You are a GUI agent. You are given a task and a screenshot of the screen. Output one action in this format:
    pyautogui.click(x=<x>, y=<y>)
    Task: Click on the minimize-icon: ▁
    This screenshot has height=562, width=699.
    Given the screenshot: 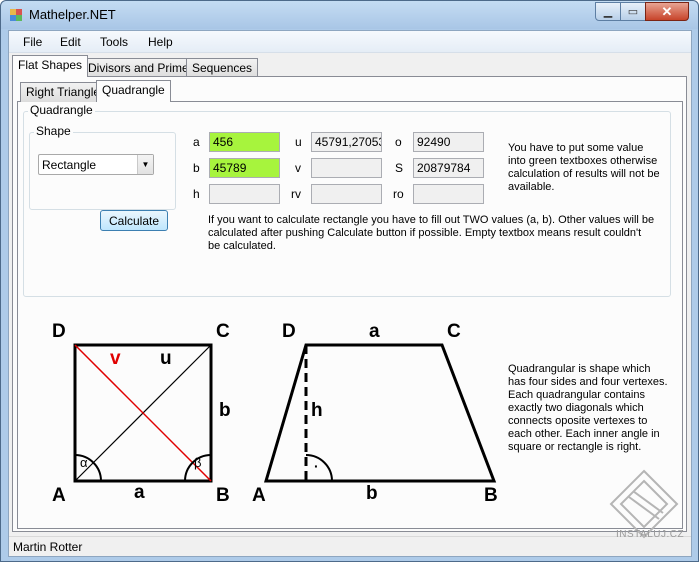 What is the action you would take?
    pyautogui.click(x=608, y=12)
    